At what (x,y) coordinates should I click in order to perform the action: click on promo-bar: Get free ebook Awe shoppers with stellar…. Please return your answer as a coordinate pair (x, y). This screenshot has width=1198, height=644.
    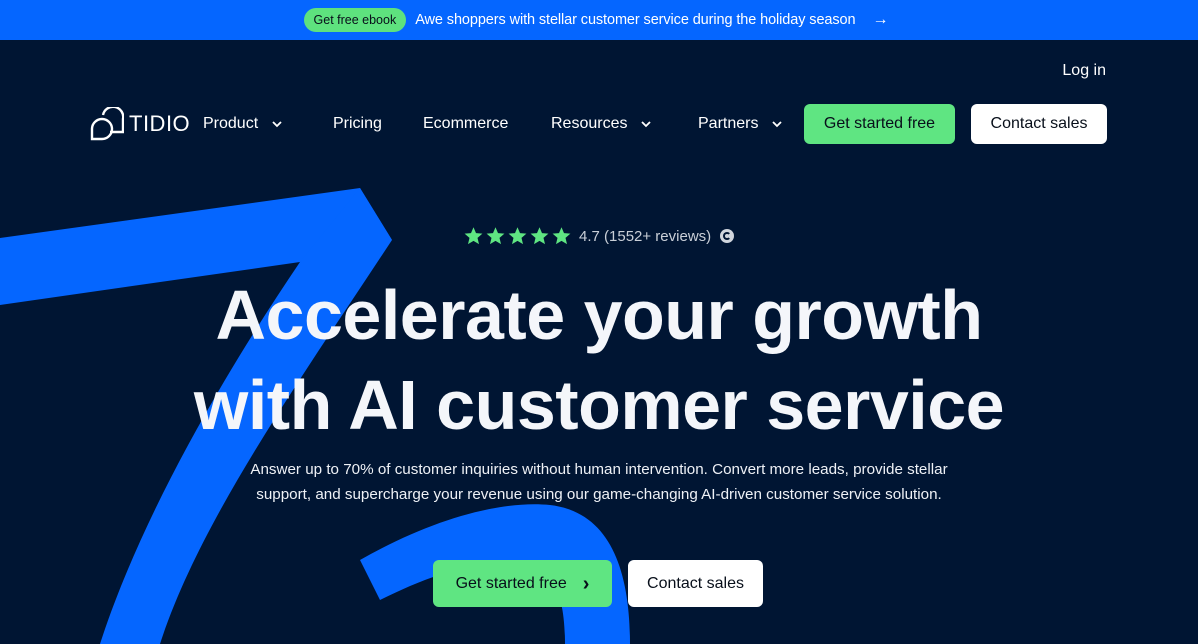
    Looking at the image, I should click on (599, 20).